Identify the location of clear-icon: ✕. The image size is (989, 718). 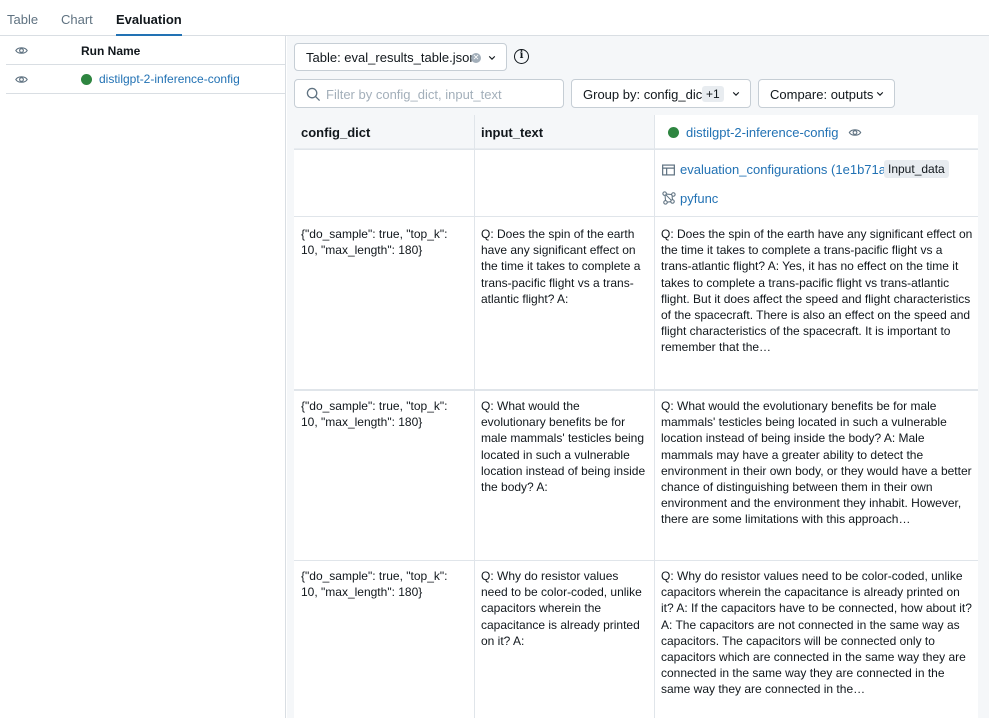
(476, 58).